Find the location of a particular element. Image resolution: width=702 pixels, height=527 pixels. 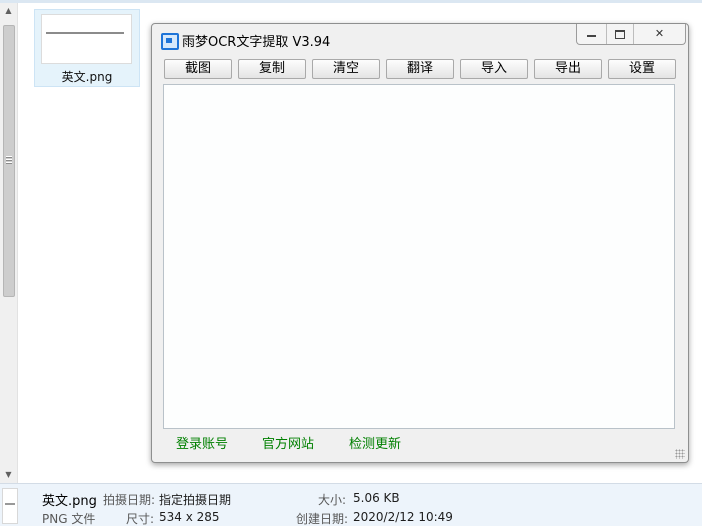

toolbar: 截图 复制 清空 翻译 导入 导出 设置 is located at coordinates (420, 69).